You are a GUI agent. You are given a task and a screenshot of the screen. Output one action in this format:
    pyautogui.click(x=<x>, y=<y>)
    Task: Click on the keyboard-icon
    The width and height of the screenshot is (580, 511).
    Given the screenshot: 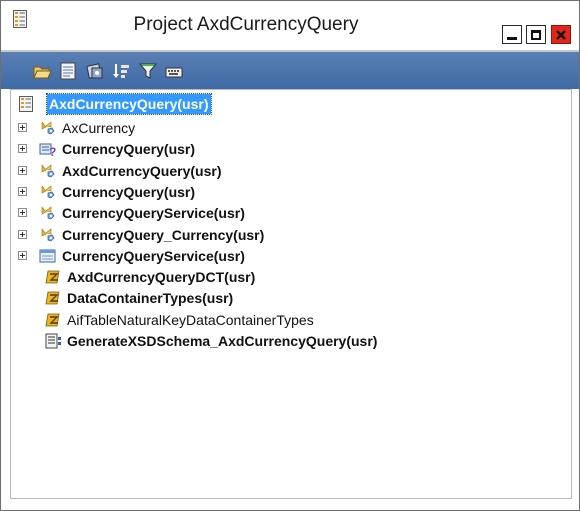 What is the action you would take?
    pyautogui.click(x=174, y=71)
    